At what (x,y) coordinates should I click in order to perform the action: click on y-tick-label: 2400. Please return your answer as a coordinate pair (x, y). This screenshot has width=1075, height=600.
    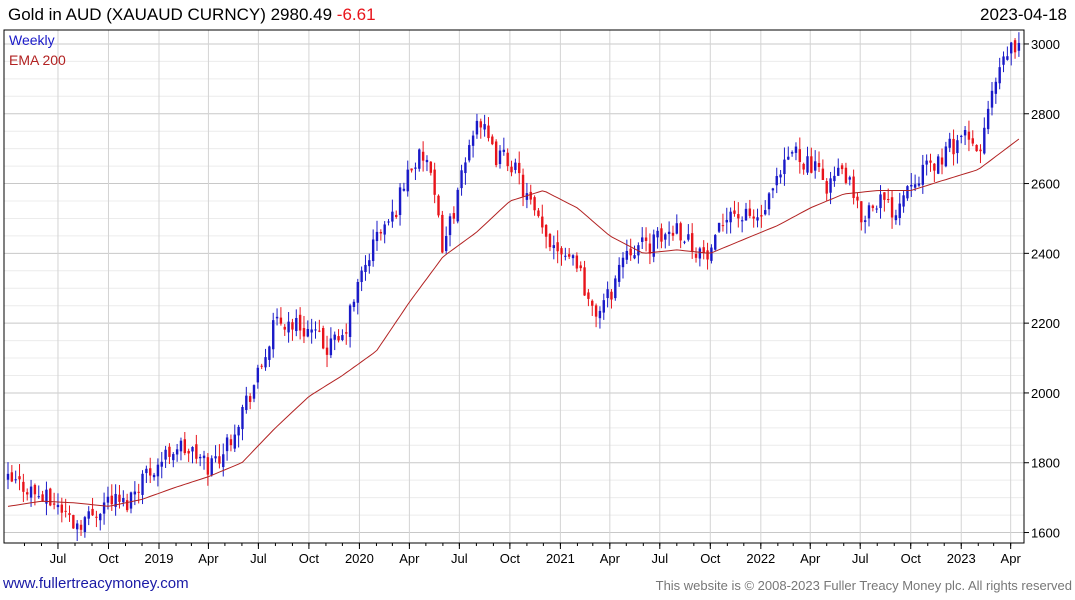
    Looking at the image, I should click on (1045, 253).